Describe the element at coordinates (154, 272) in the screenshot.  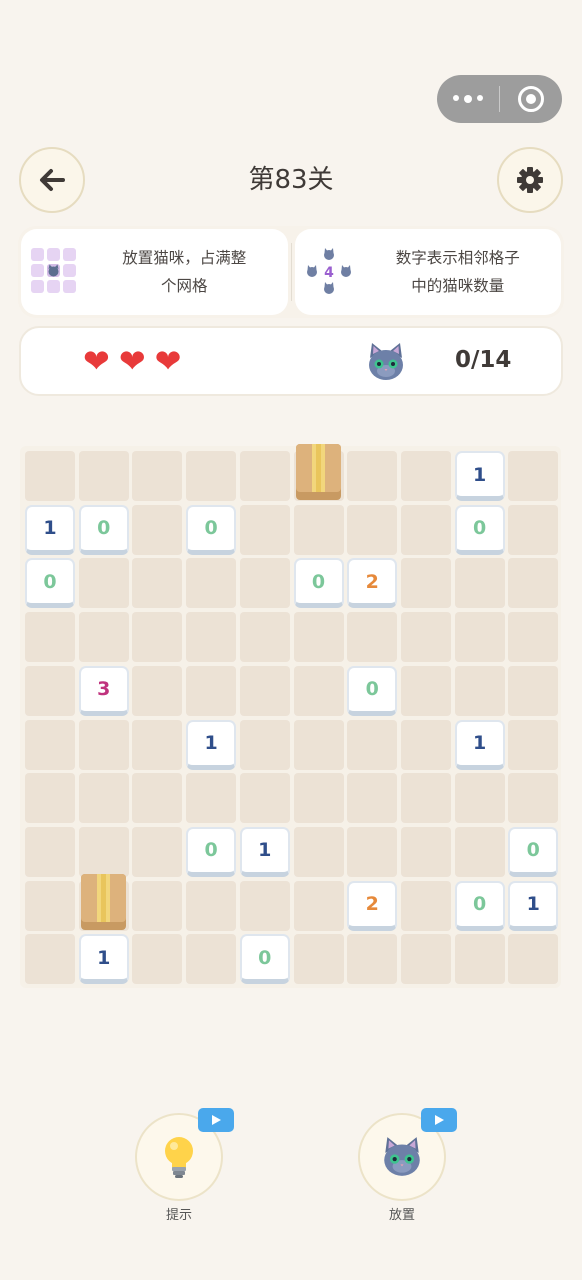
I see `rule-card-fill-grid: 放置猫咪，占满整 个网格` at that location.